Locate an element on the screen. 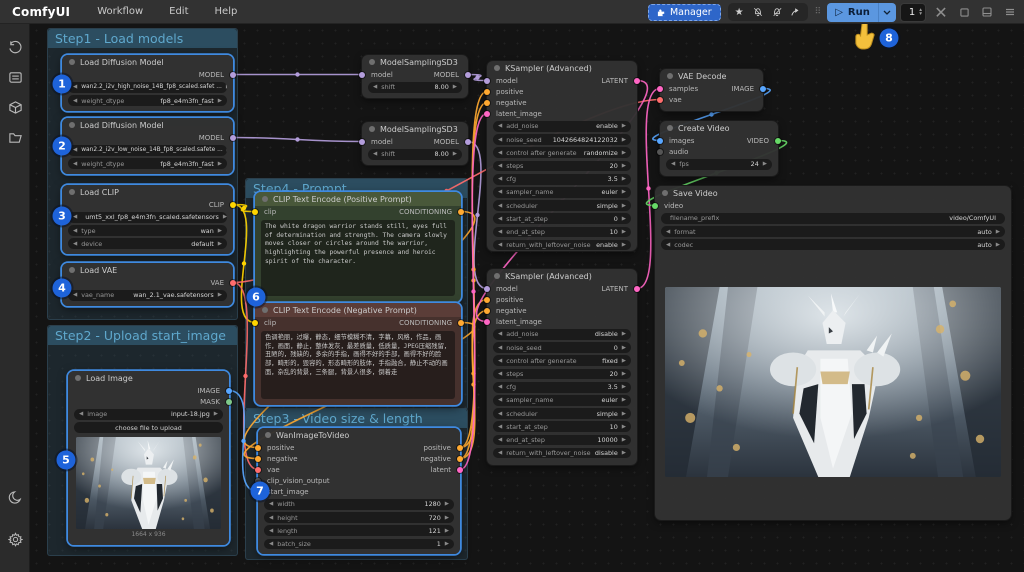 The width and height of the screenshot is (1024, 572). widget-device: ◀ device default ▶ is located at coordinates (147, 244).